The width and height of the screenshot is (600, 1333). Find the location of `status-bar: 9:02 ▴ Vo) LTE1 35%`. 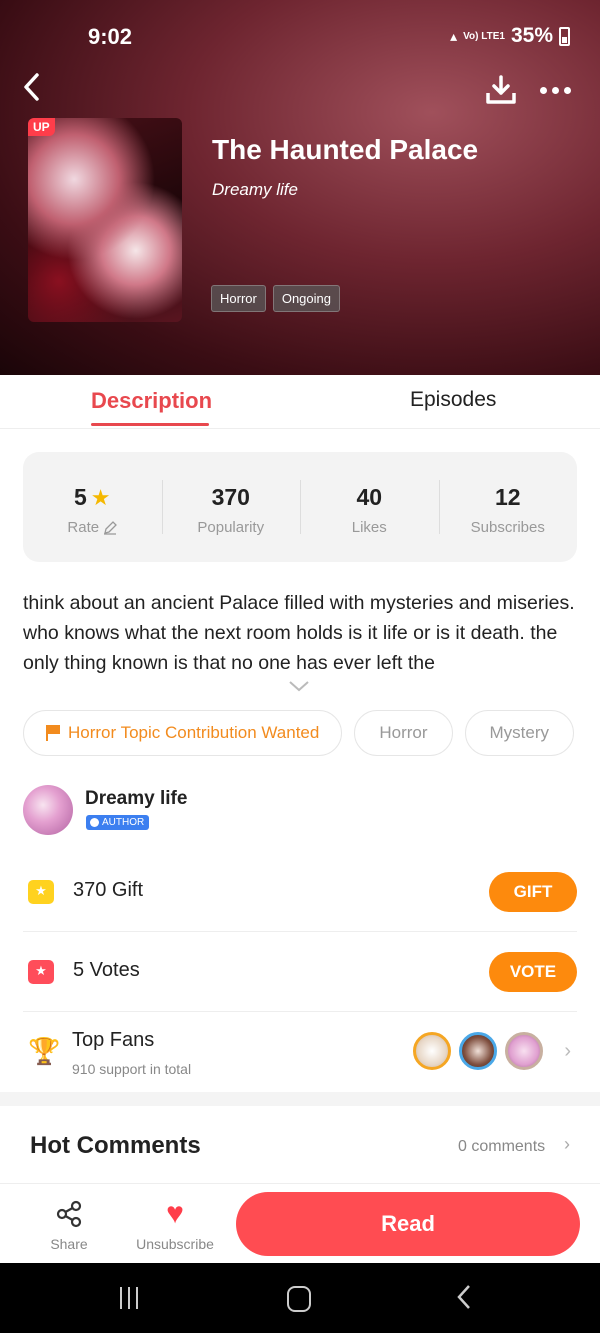

status-bar: 9:02 ▴ Vo) LTE1 35% is located at coordinates (300, 36).